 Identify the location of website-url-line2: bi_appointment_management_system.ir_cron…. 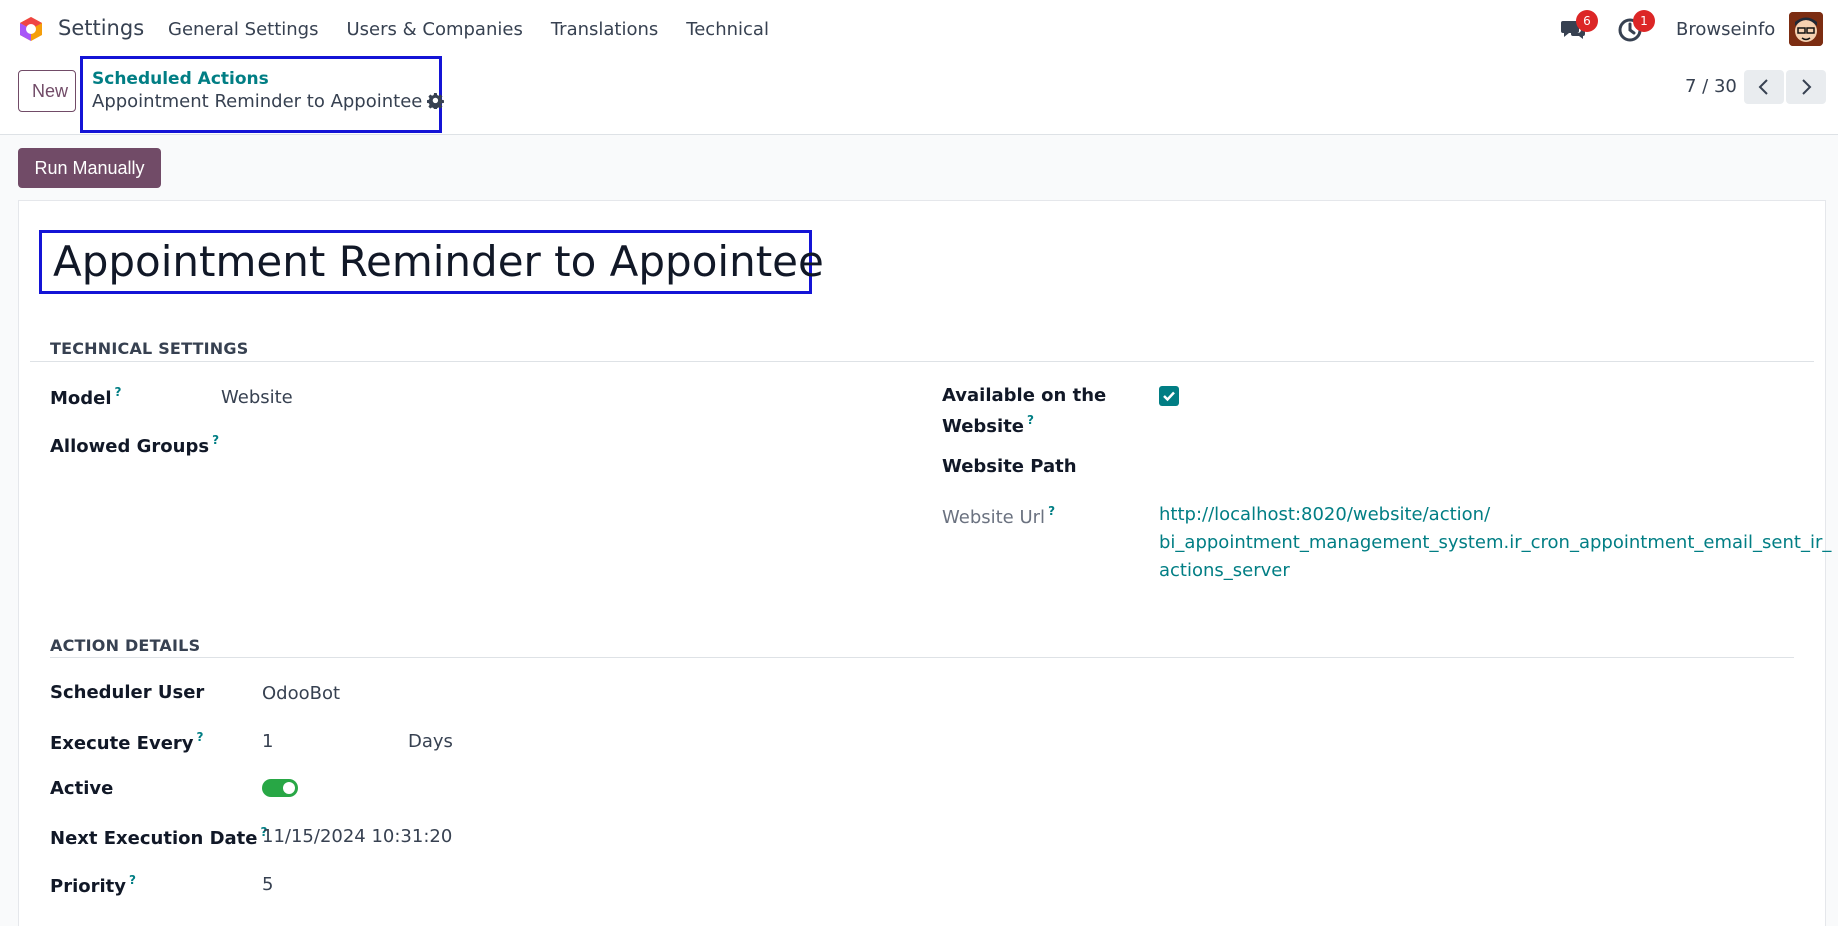
(1495, 542).